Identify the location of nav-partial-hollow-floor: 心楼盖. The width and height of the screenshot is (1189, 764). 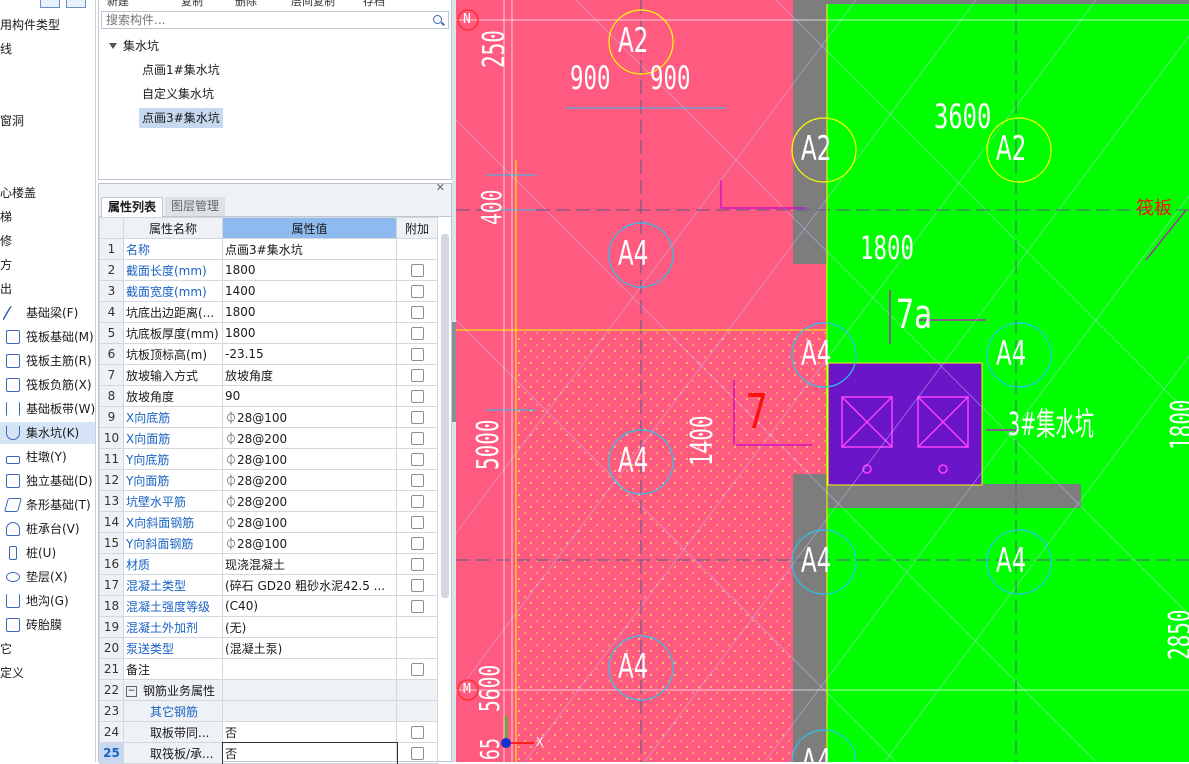
(18, 193).